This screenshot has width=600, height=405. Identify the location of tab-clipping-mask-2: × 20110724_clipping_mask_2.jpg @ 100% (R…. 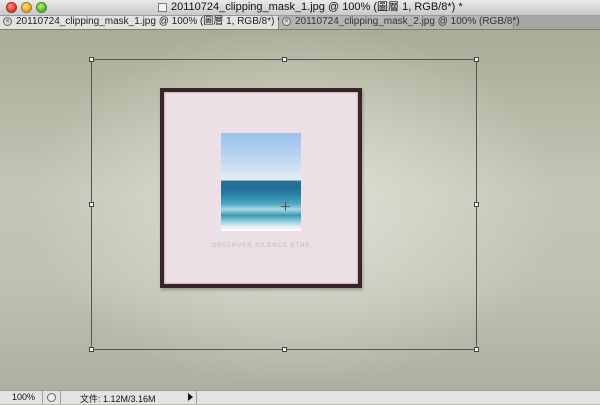
(399, 22).